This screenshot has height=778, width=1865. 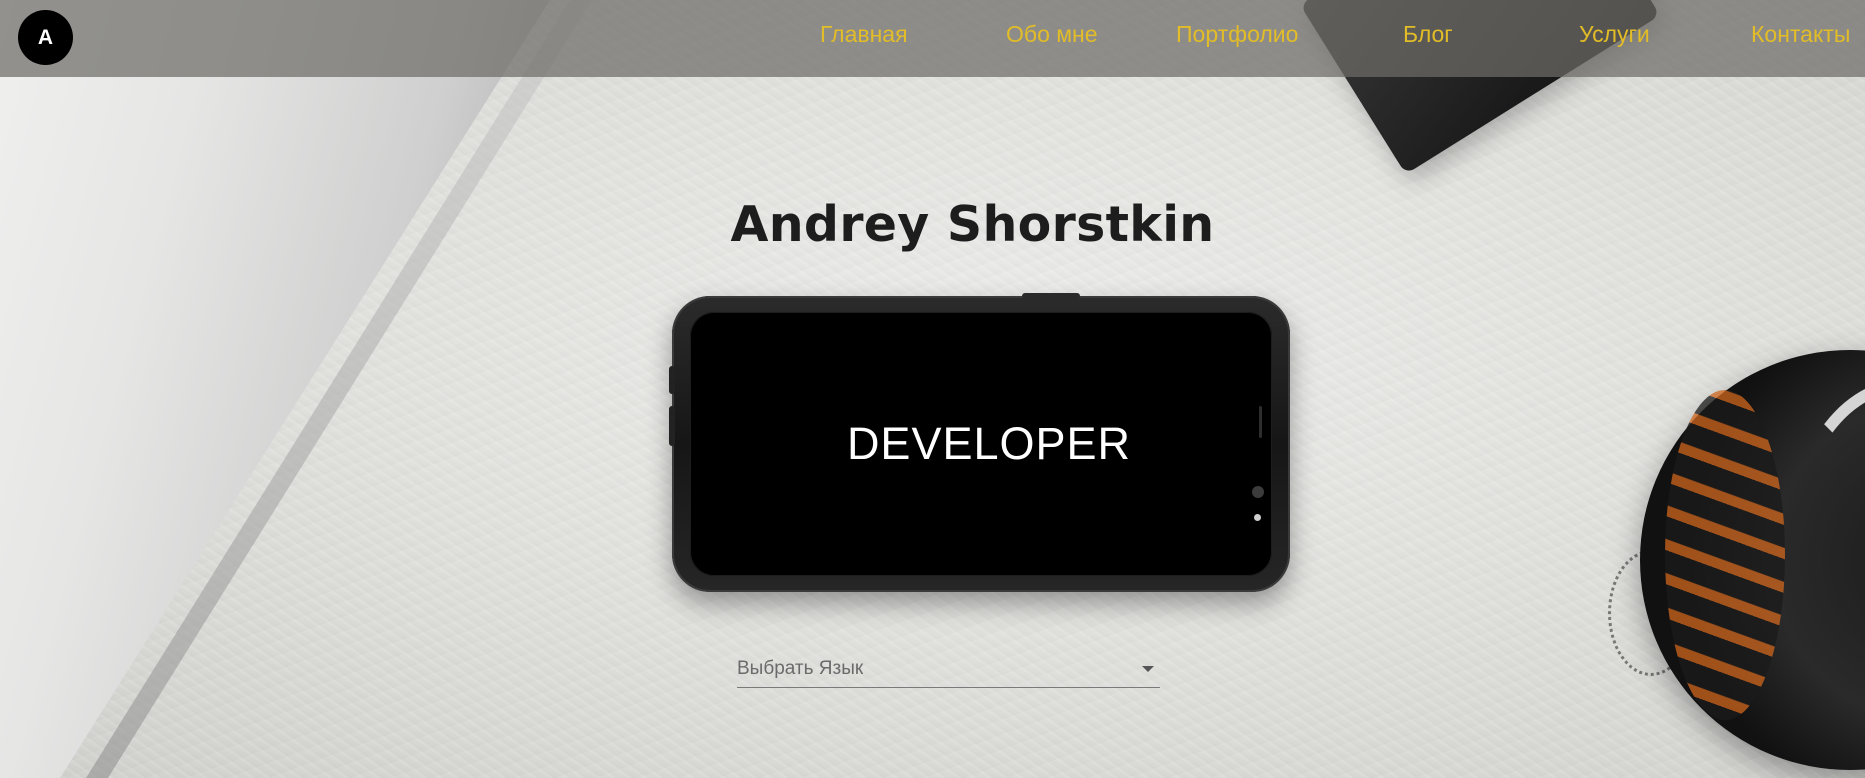 What do you see at coordinates (1614, 34) in the screenshot?
I see `nav-link-services: Услуги` at bounding box center [1614, 34].